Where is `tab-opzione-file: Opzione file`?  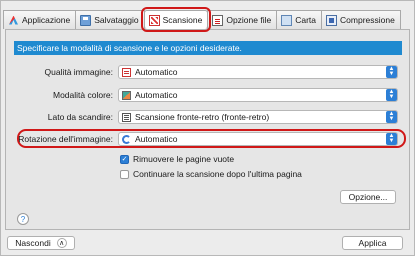
tab-opzione-file: Opzione file is located at coordinates (242, 19).